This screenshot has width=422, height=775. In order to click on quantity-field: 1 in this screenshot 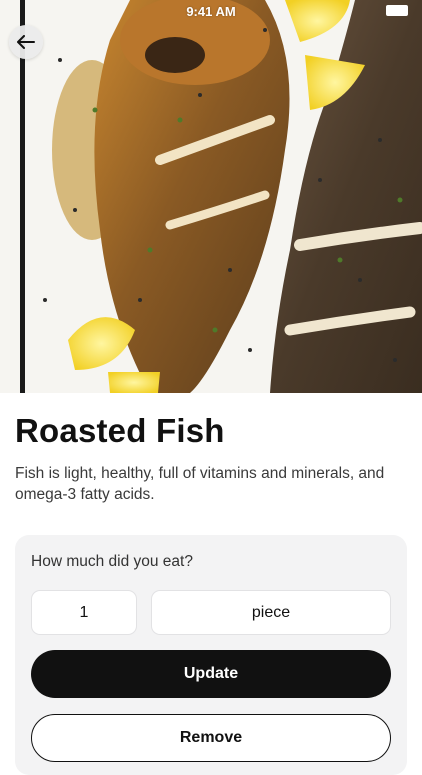, I will do `click(84, 612)`.